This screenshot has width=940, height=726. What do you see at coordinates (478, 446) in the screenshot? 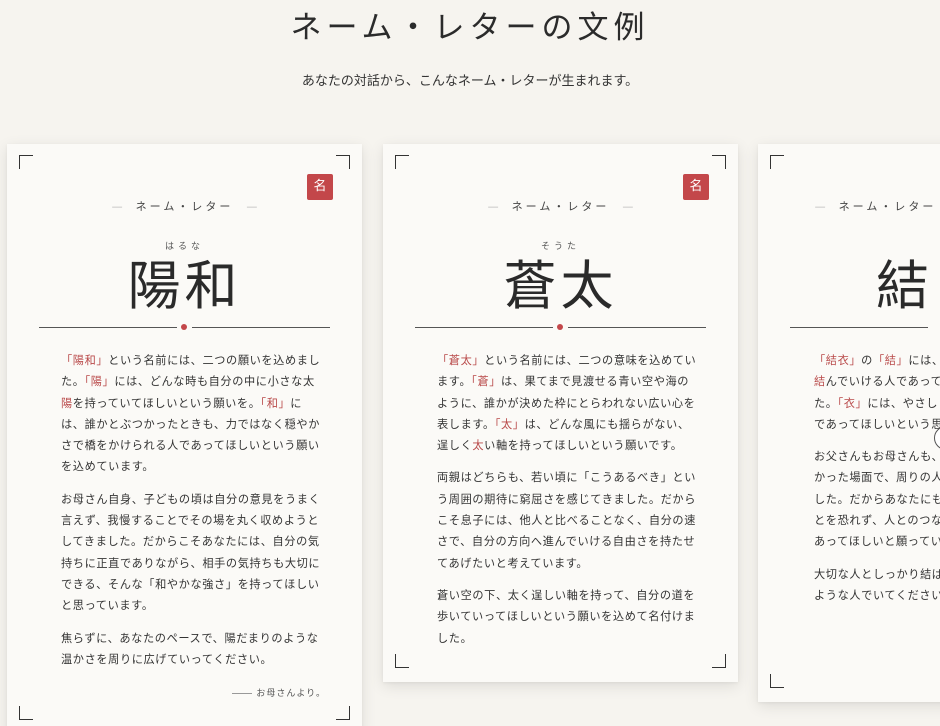
I see `highlighted-name-text: 太` at bounding box center [478, 446].